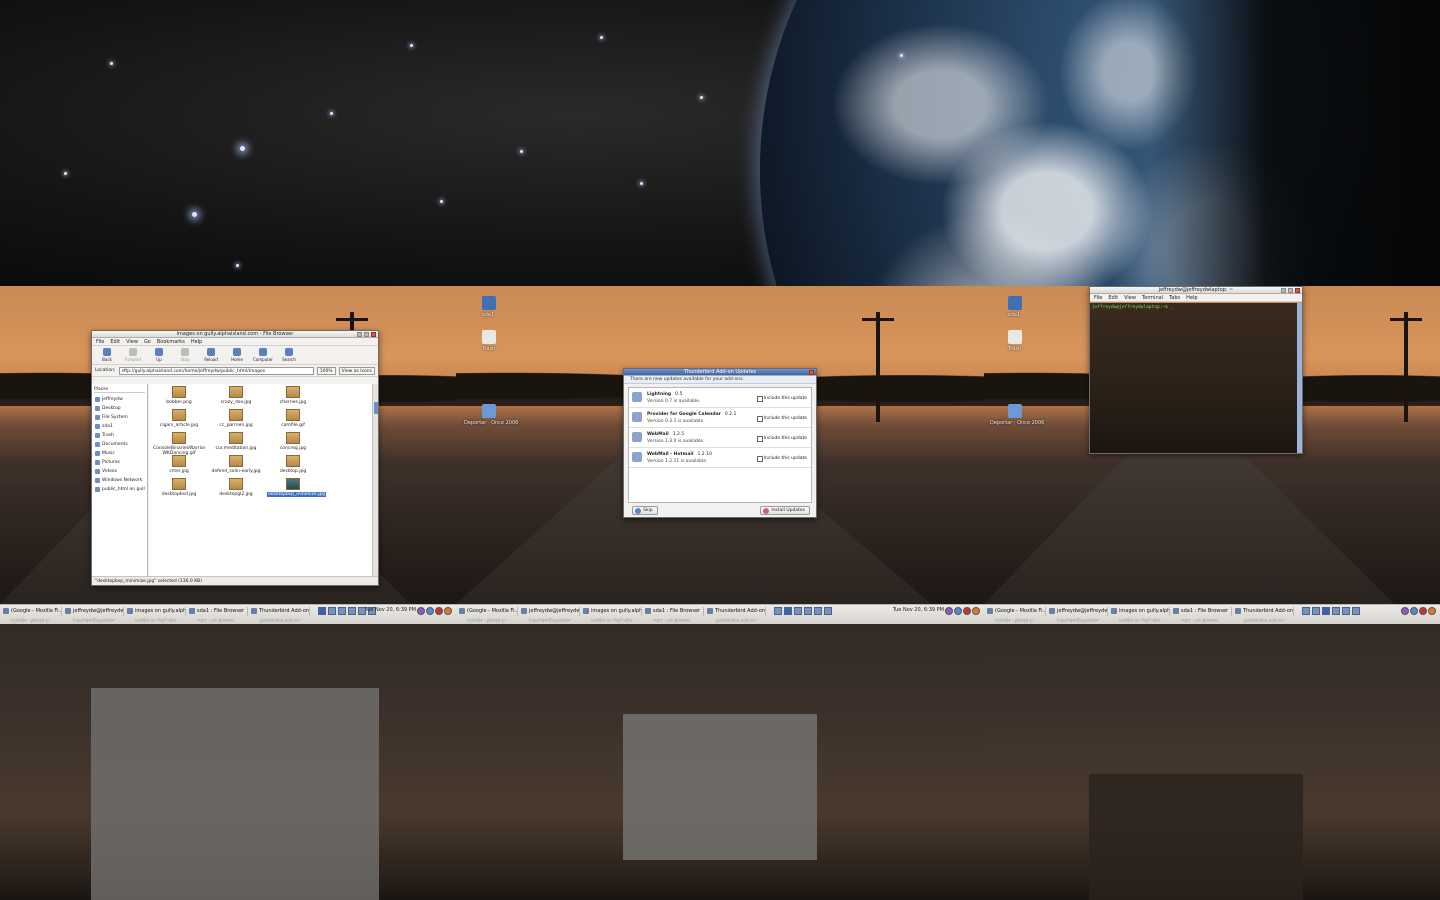  I want to click on file-item: bobber.png, so click(179, 395).